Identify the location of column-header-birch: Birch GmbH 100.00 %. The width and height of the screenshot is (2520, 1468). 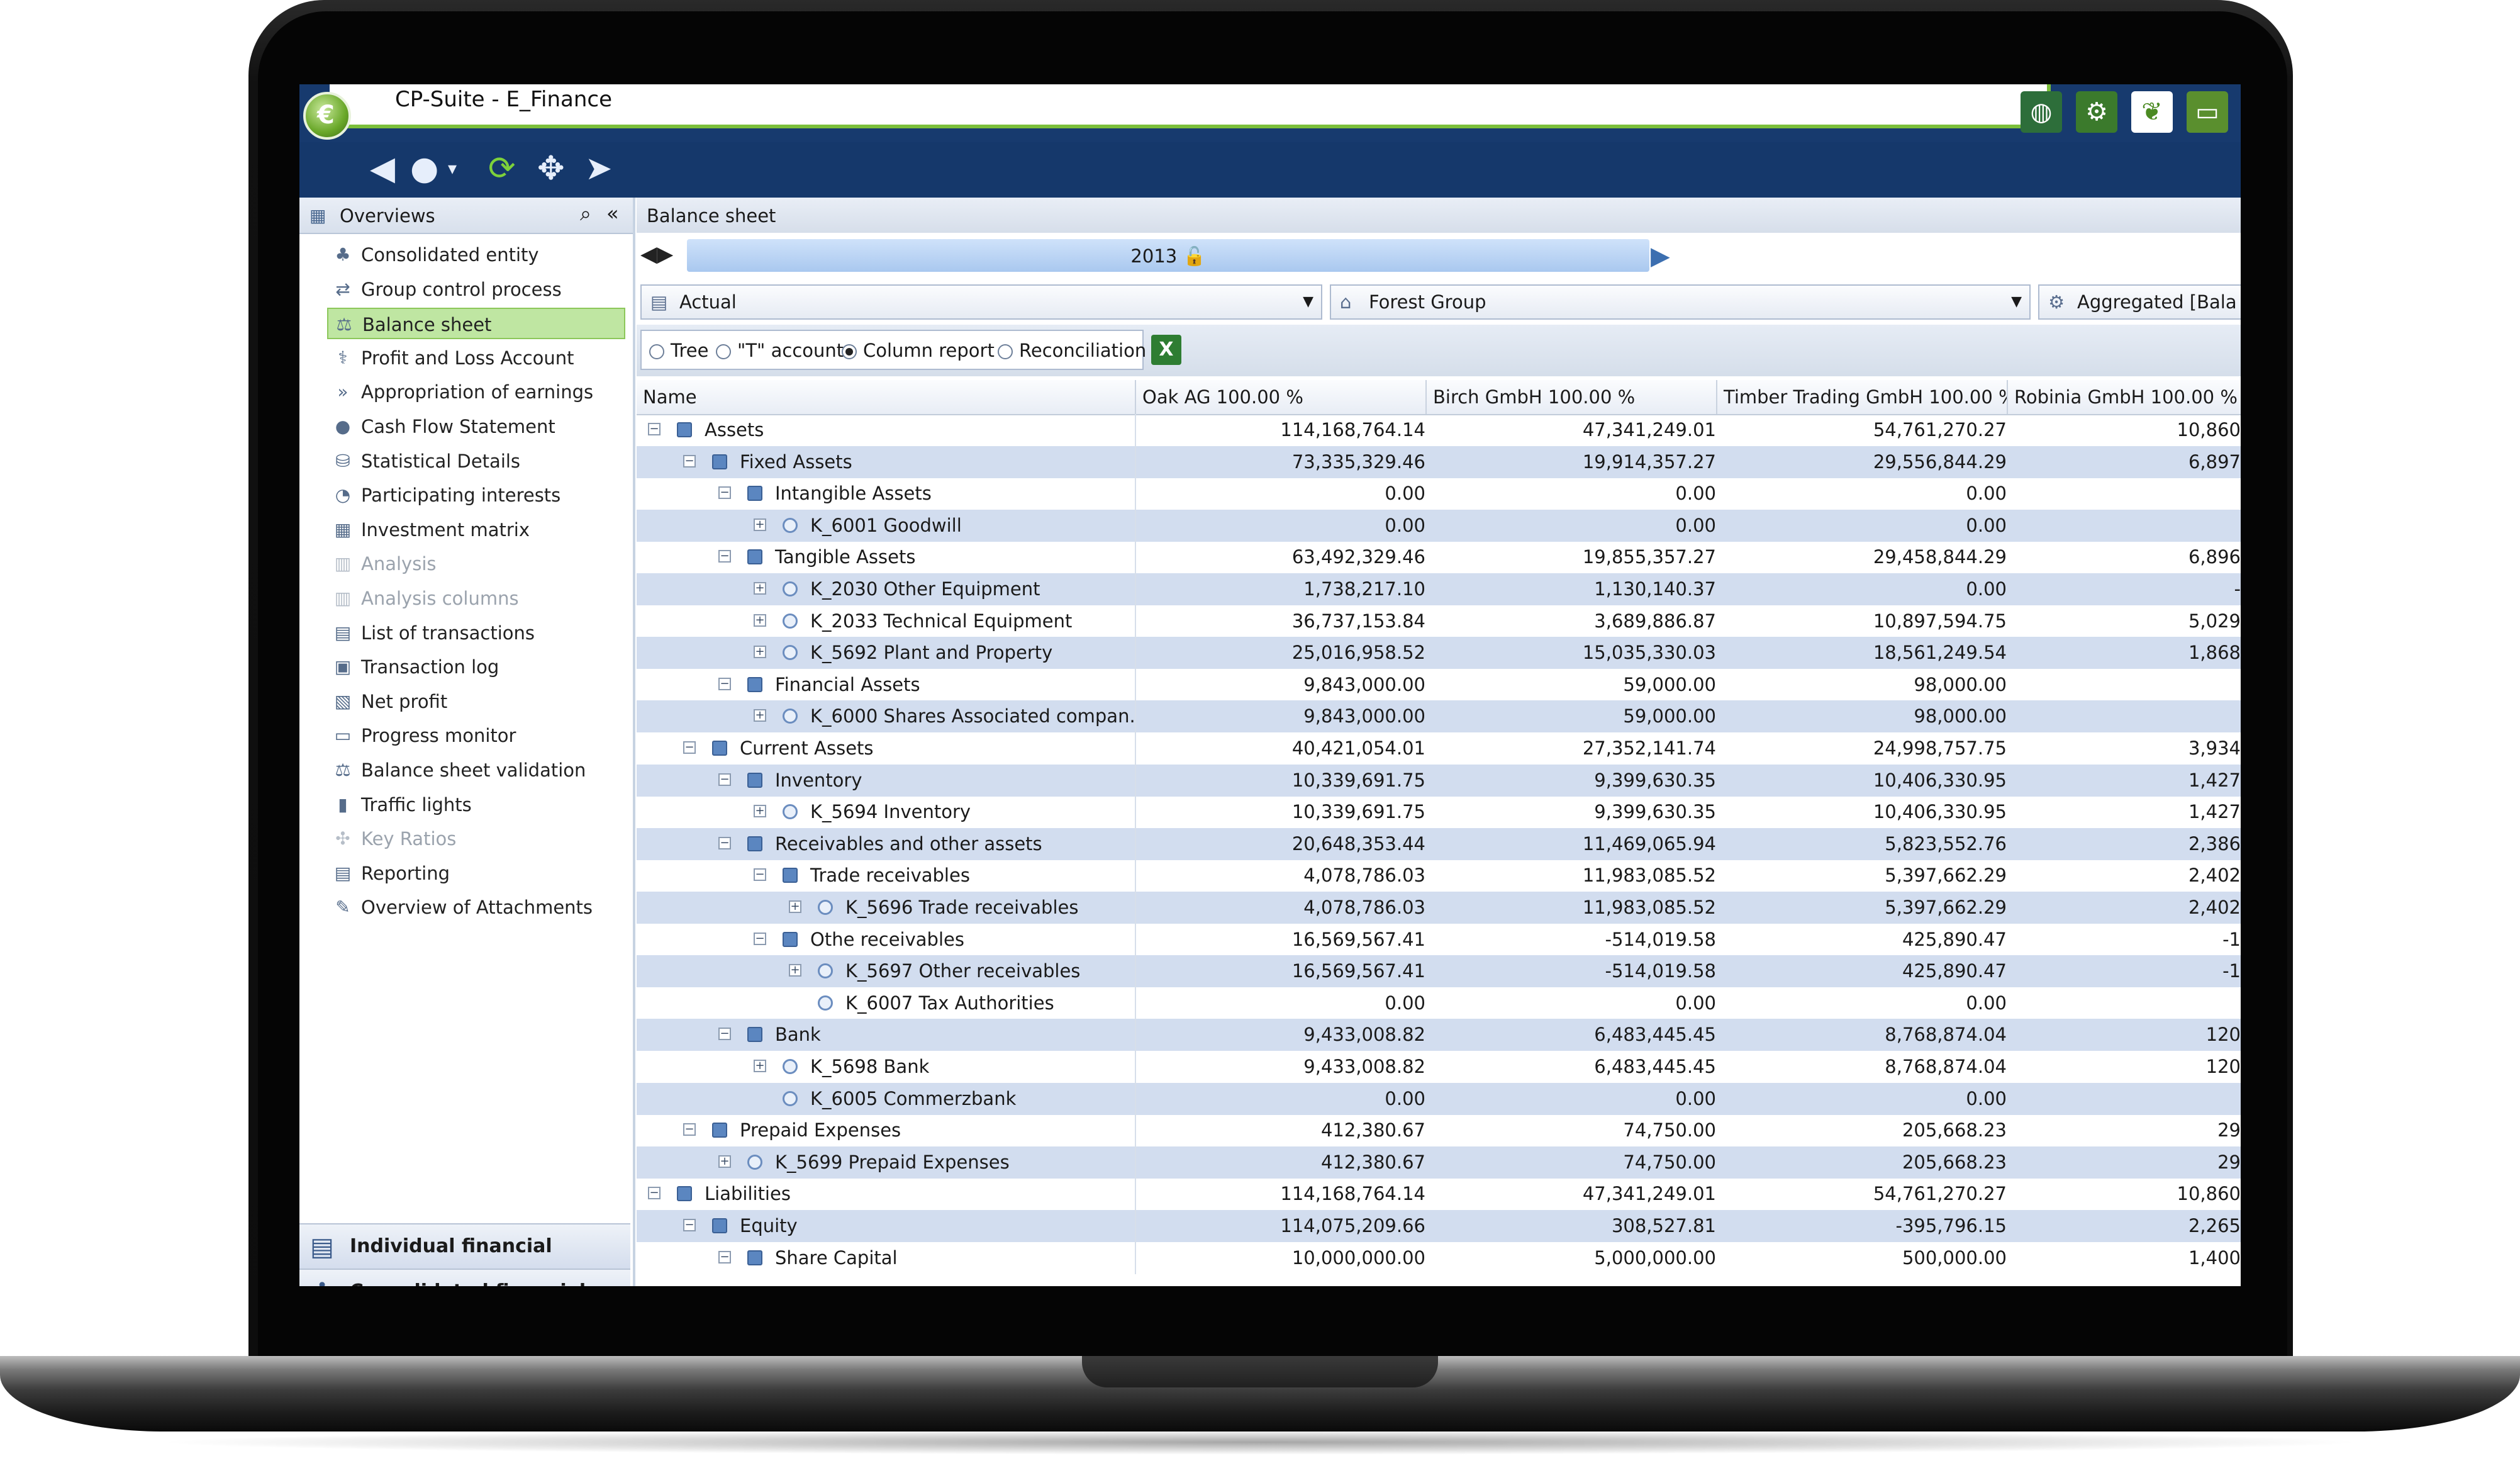
(1572, 397).